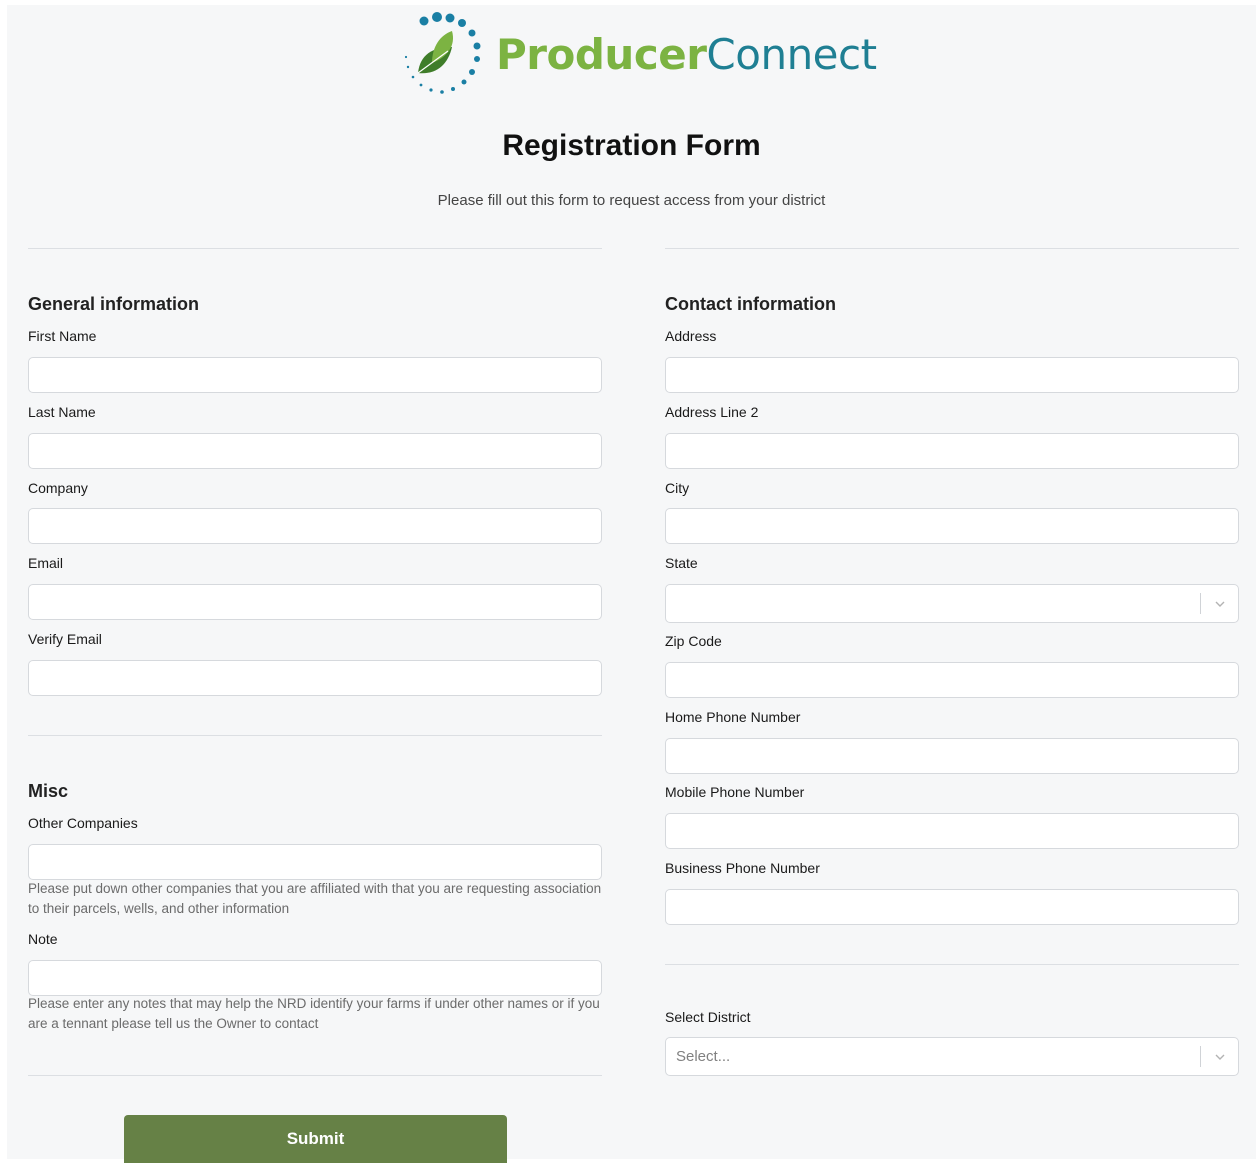  Describe the element at coordinates (46, 563) in the screenshot. I see `email-label: Email` at that location.